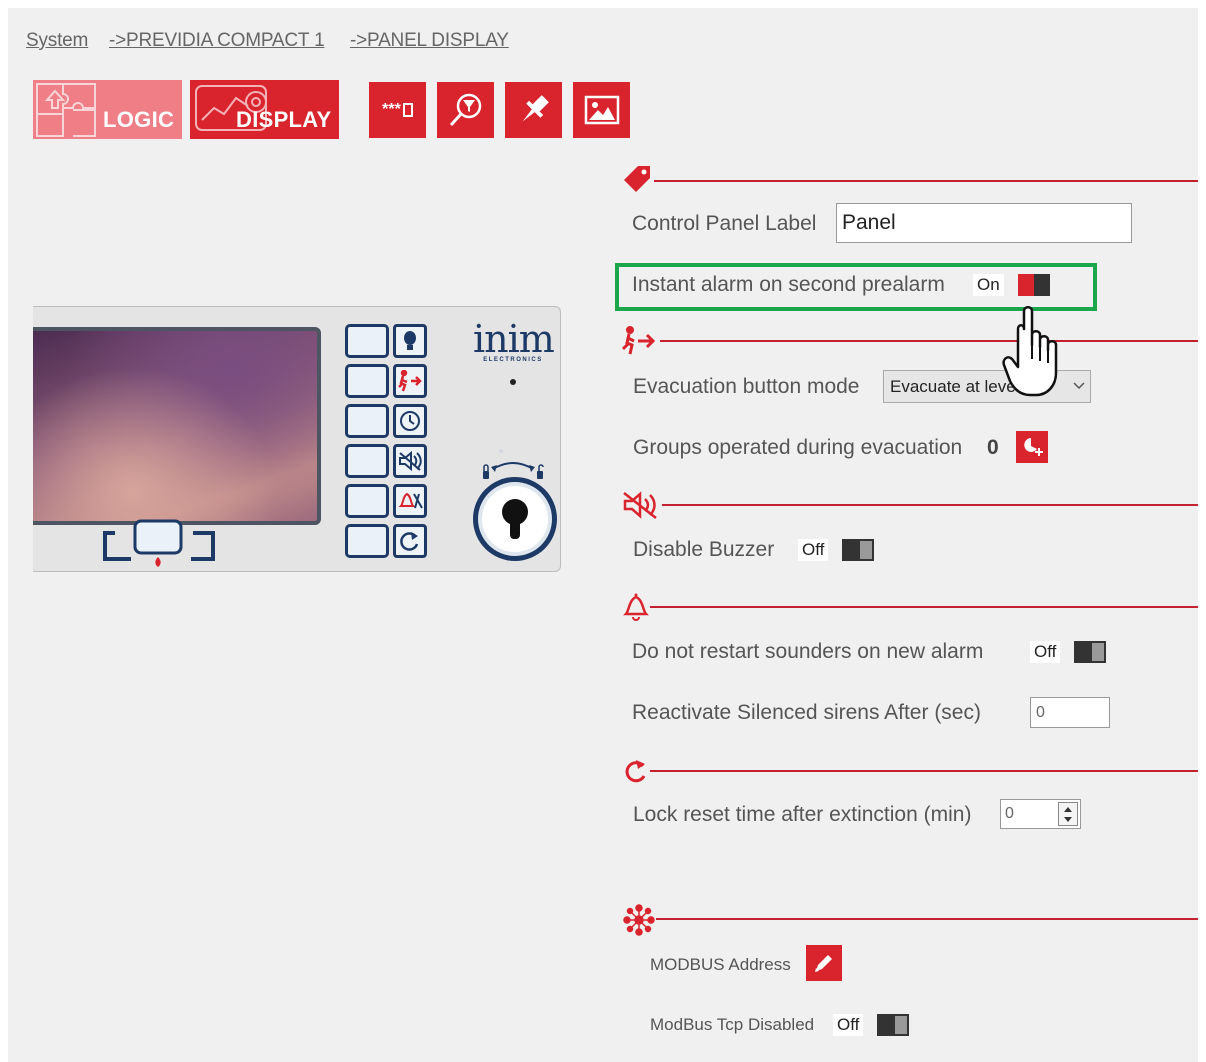 This screenshot has width=1206, height=1062. I want to click on pin-icon, so click(535, 108).